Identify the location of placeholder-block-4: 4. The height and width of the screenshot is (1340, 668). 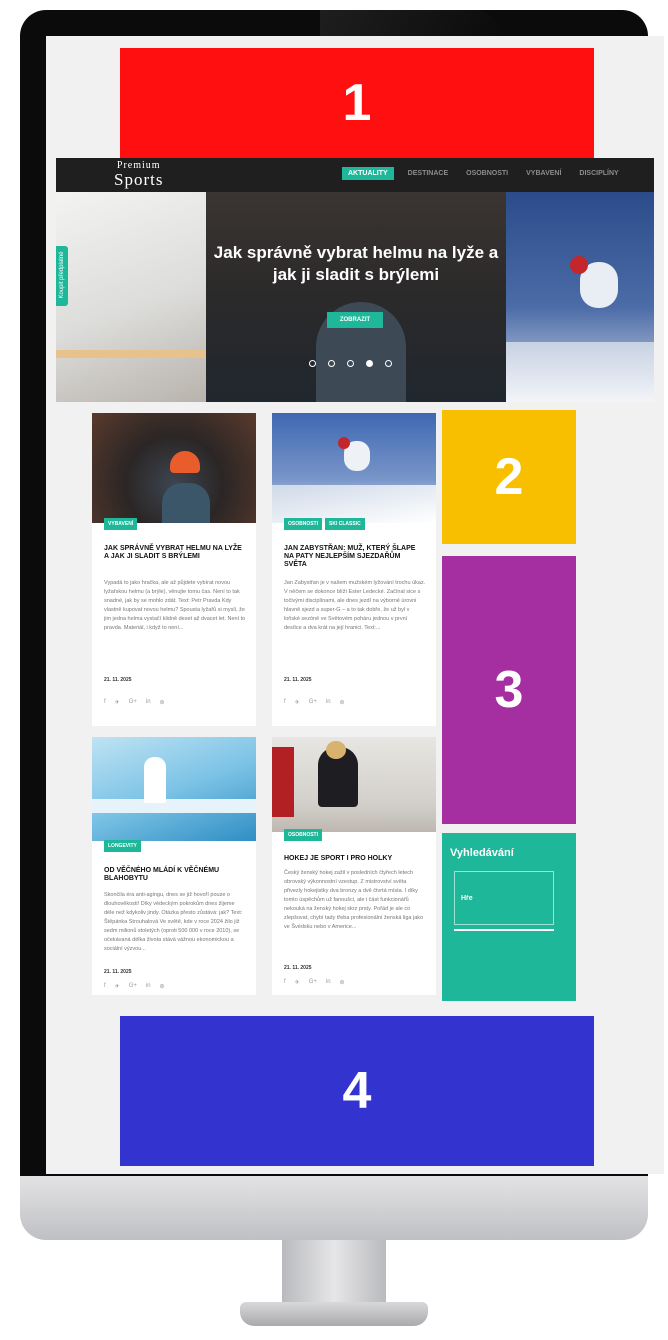
(357, 1091).